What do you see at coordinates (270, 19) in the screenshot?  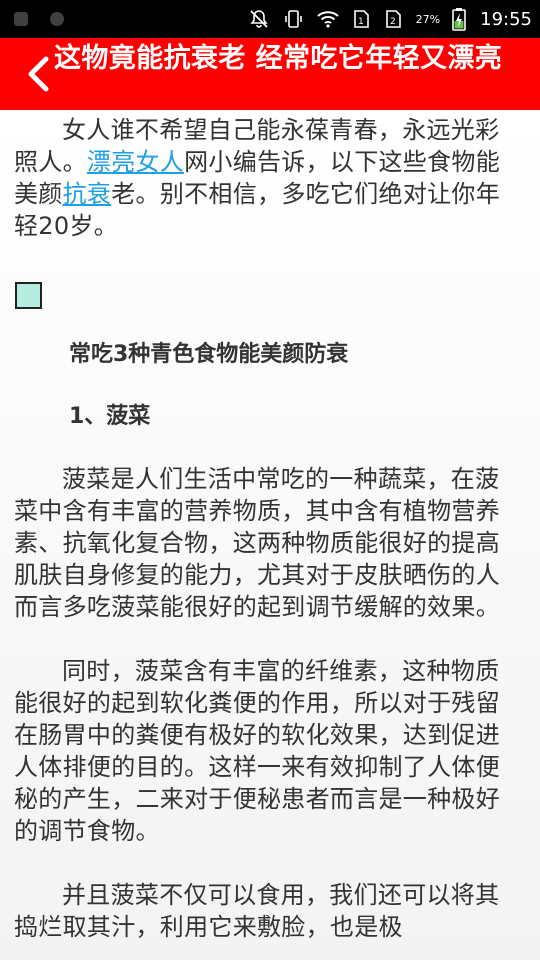 I see `status-bar: 1 2 27% 19:55` at bounding box center [270, 19].